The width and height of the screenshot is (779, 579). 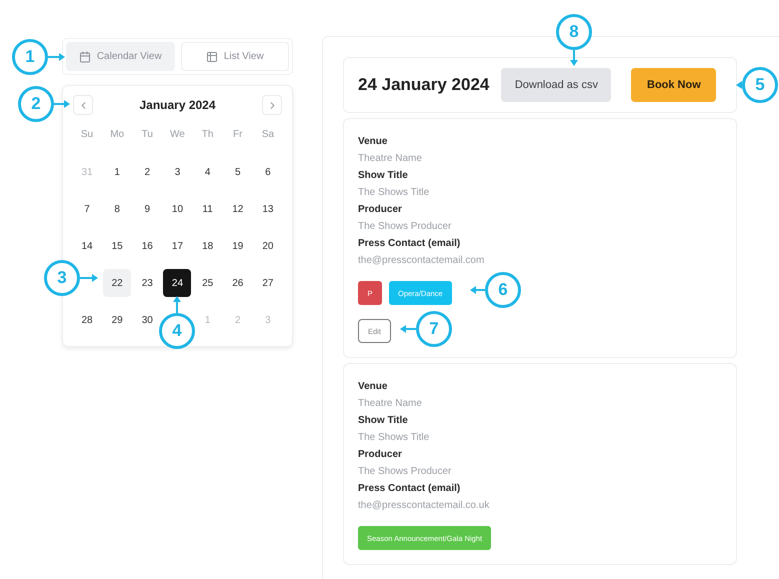 I want to click on calendar-day: 9, so click(x=147, y=209).